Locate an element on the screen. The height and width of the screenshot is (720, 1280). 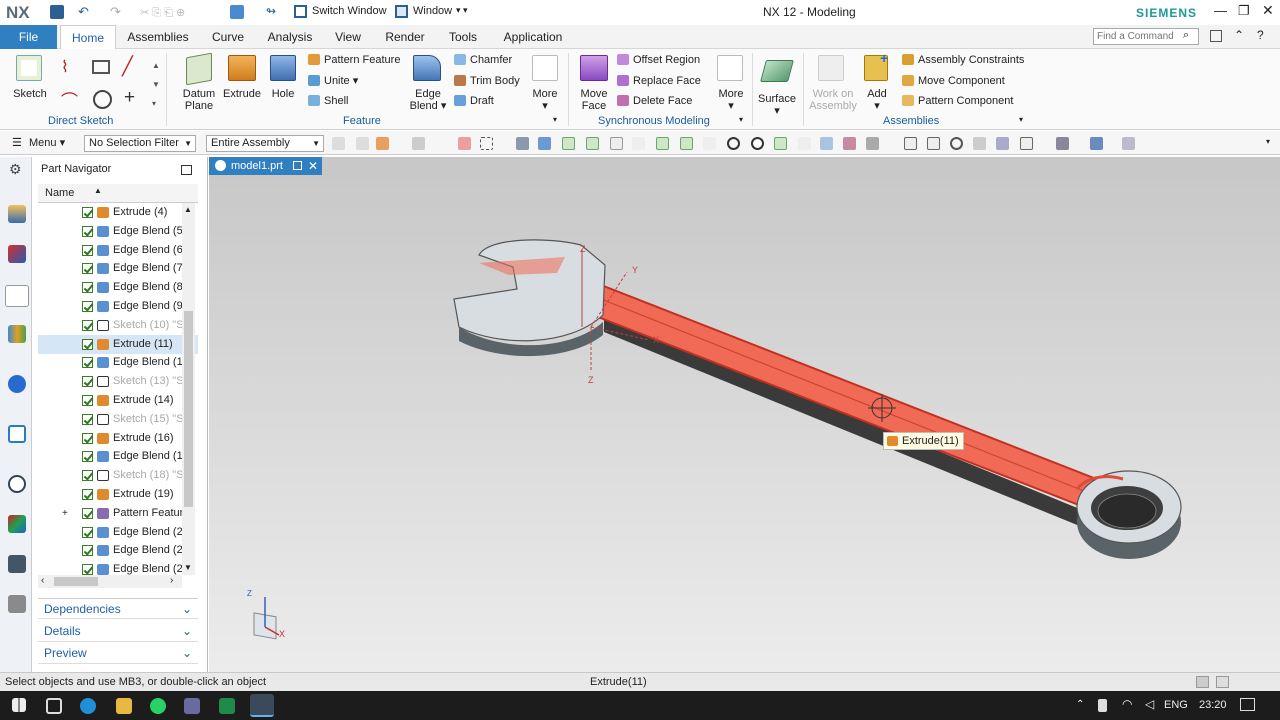
history-icon is located at coordinates (17, 484).